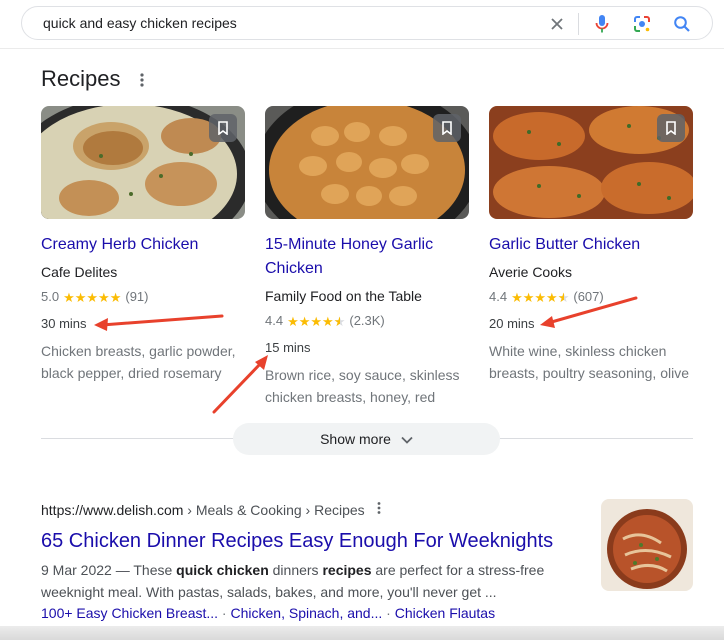 The height and width of the screenshot is (640, 724). Describe the element at coordinates (347, 570) in the screenshot. I see `snippet-highlight: recipes` at that location.